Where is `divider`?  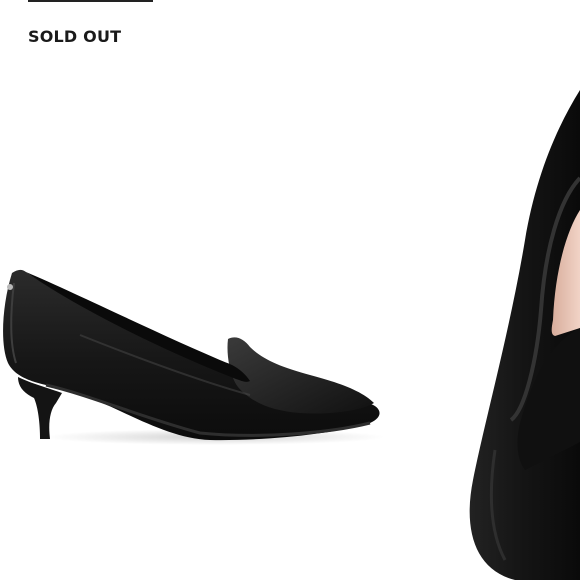 divider is located at coordinates (90, 1).